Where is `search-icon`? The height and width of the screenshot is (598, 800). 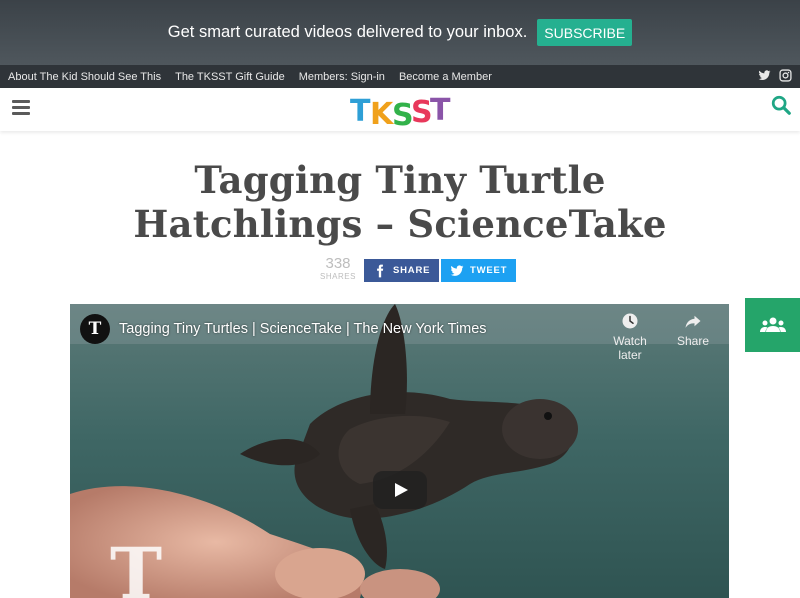 search-icon is located at coordinates (781, 105).